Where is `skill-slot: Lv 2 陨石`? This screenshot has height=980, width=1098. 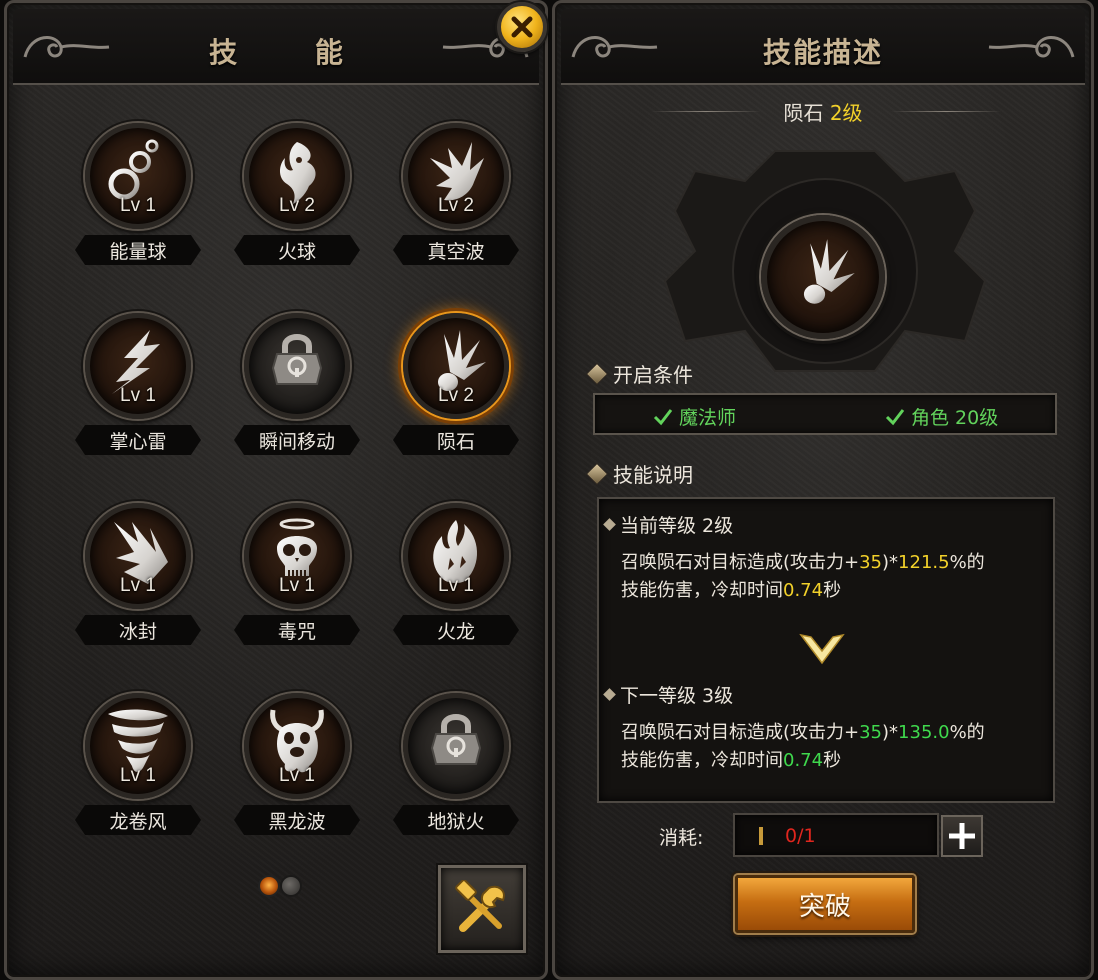 skill-slot: Lv 2 陨石 is located at coordinates (456, 384).